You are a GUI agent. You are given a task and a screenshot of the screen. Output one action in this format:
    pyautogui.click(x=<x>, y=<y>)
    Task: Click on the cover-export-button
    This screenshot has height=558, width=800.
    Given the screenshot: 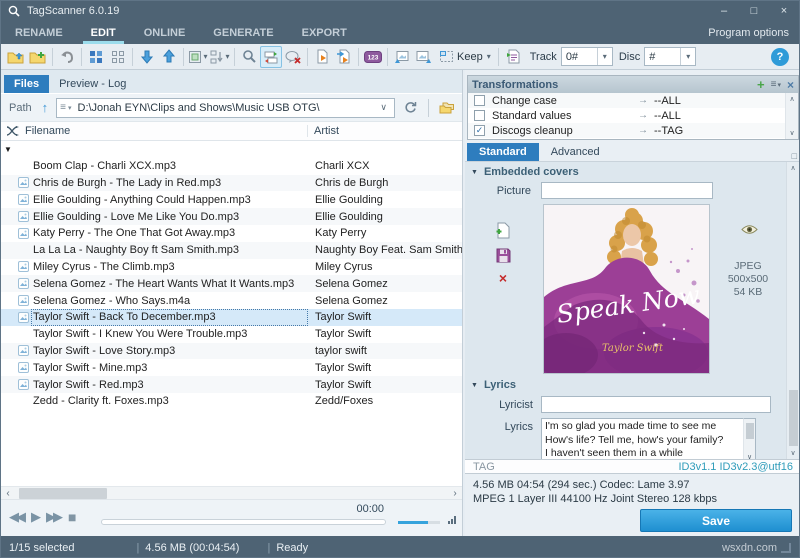 What is the action you would take?
    pyautogui.click(x=424, y=57)
    